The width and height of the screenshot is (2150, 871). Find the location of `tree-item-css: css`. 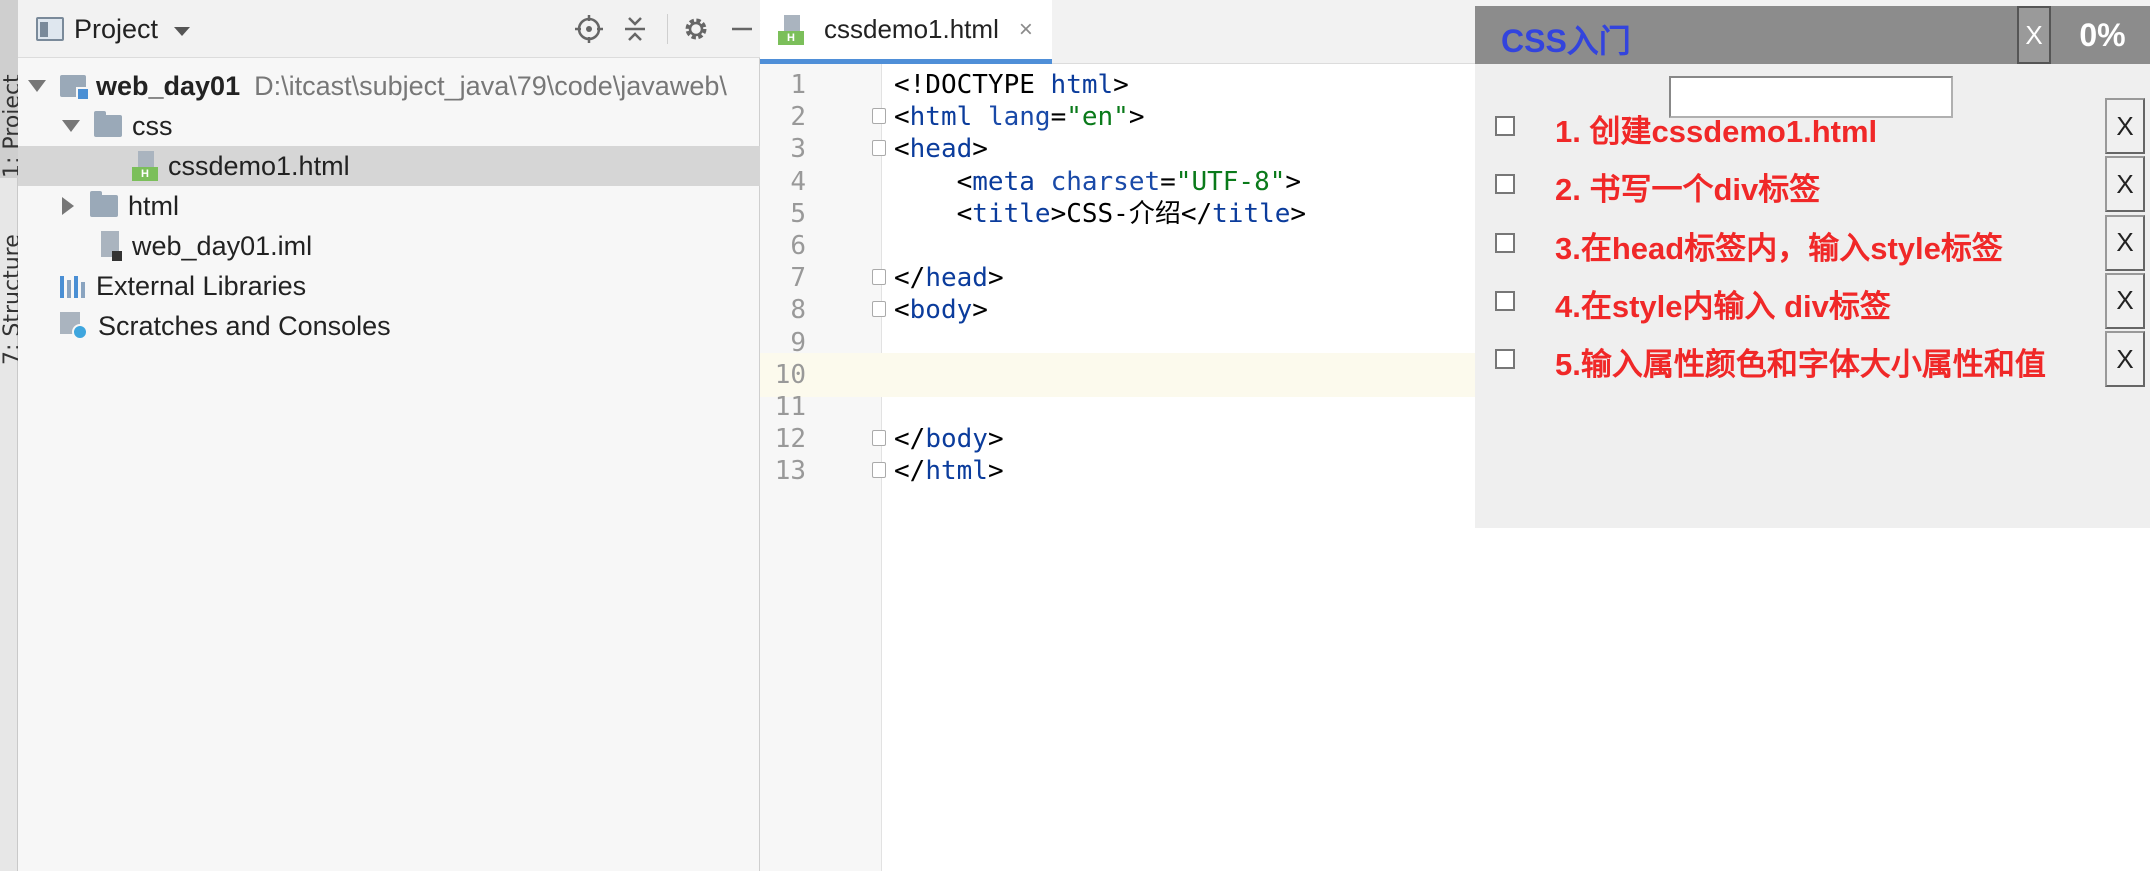

tree-item-css: css is located at coordinates (389, 126).